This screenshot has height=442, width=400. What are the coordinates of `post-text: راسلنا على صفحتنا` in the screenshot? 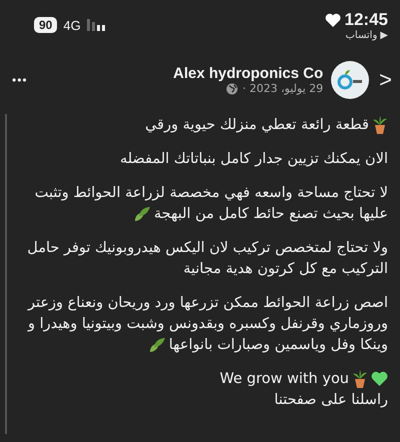 It's located at (331, 400).